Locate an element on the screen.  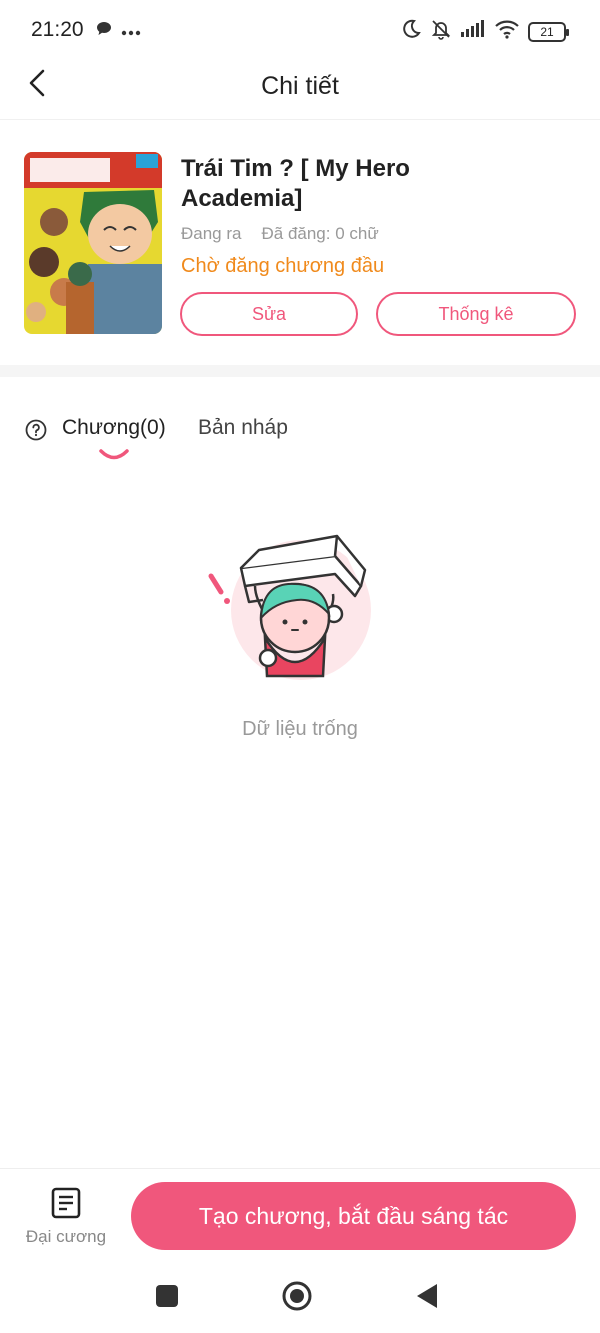
signal-icon is located at coordinates (473, 31).